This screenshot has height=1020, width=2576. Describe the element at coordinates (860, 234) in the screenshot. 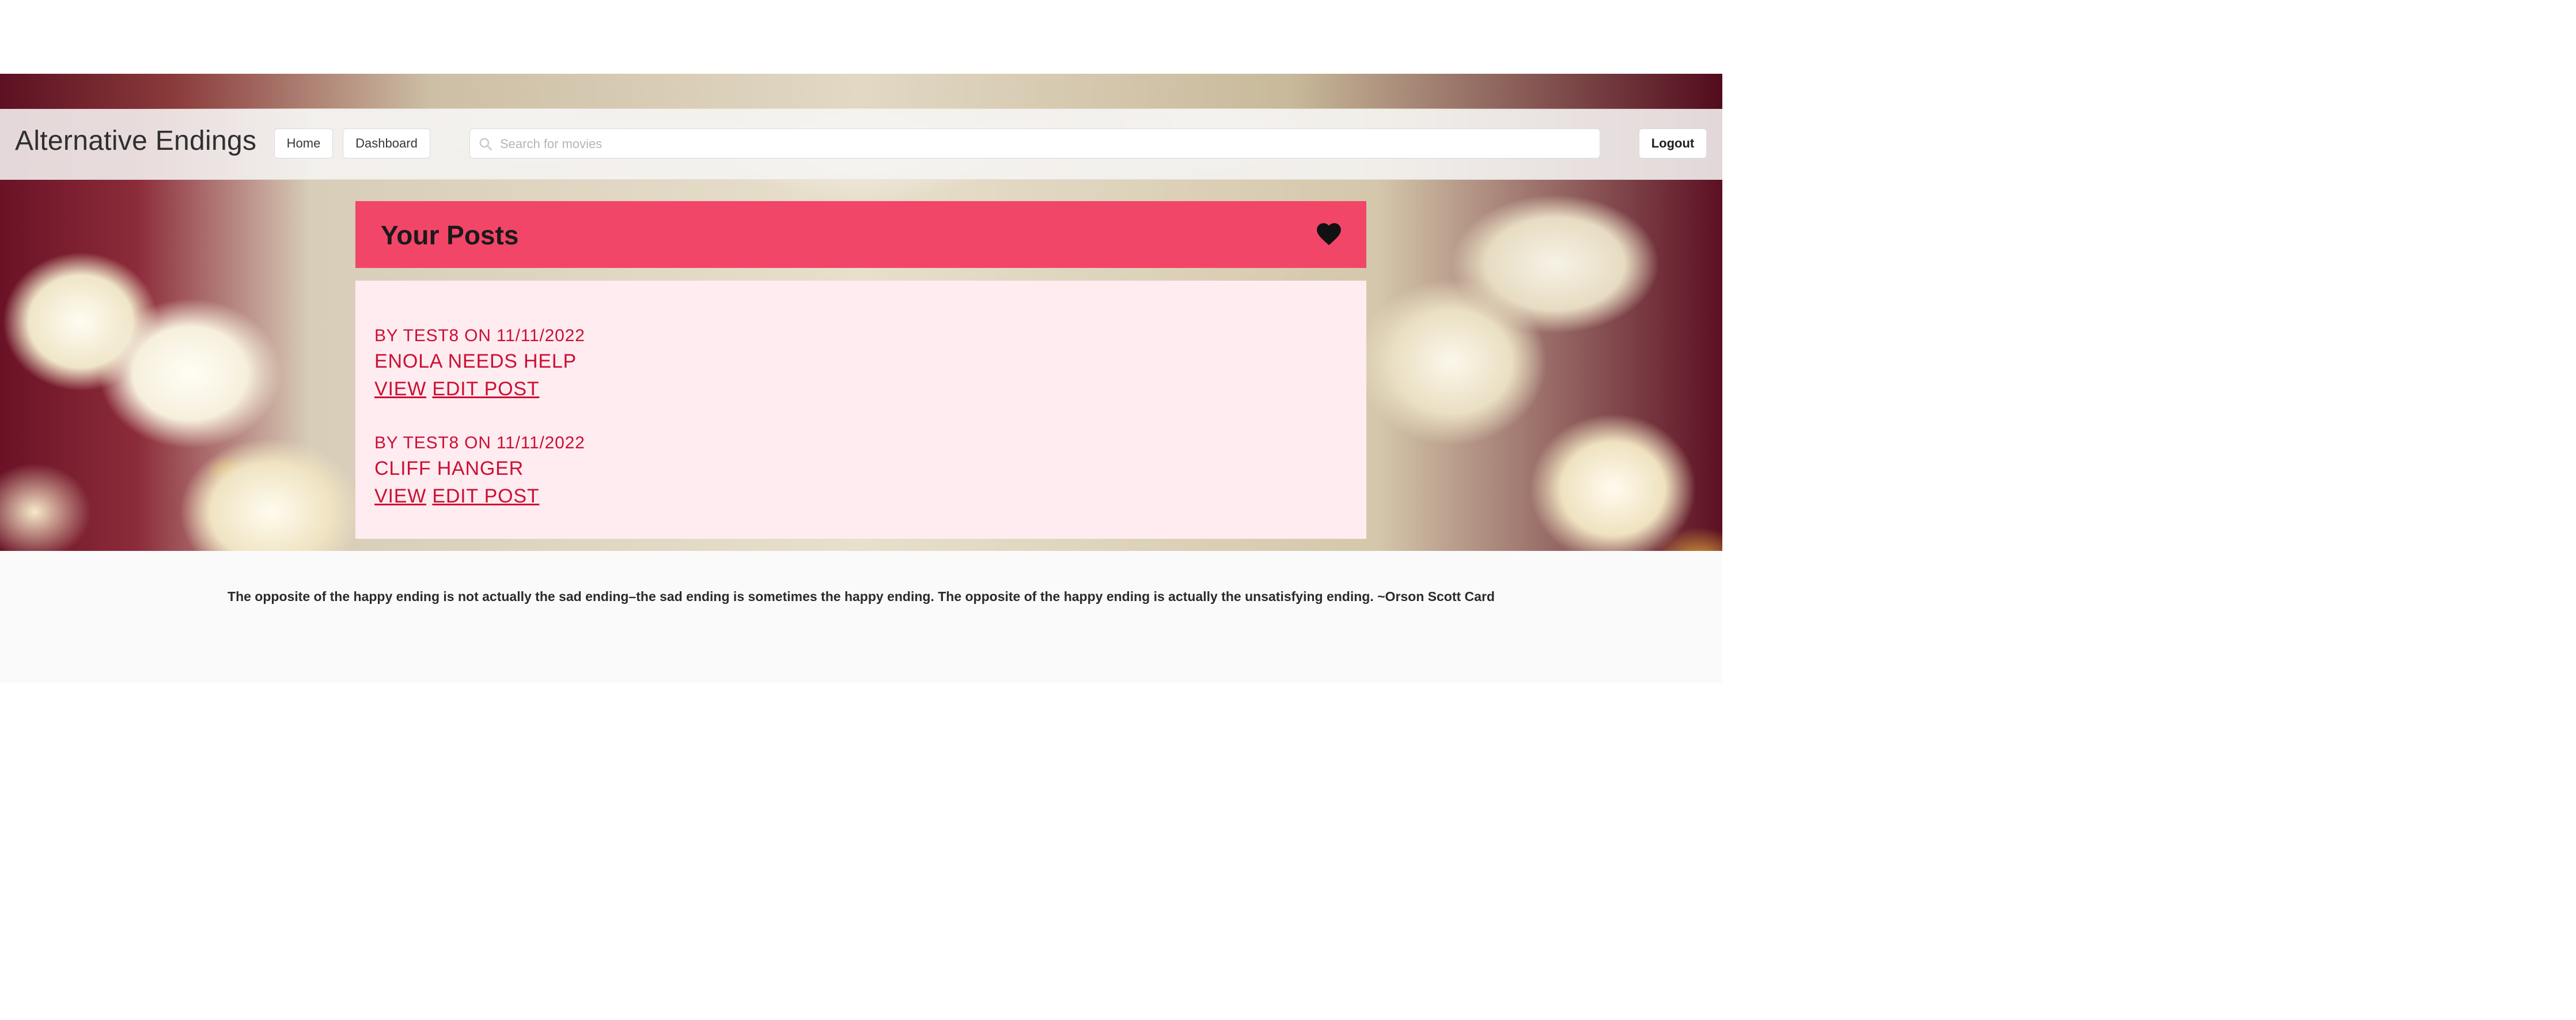

I see `posts-panel-header: Your Posts` at that location.